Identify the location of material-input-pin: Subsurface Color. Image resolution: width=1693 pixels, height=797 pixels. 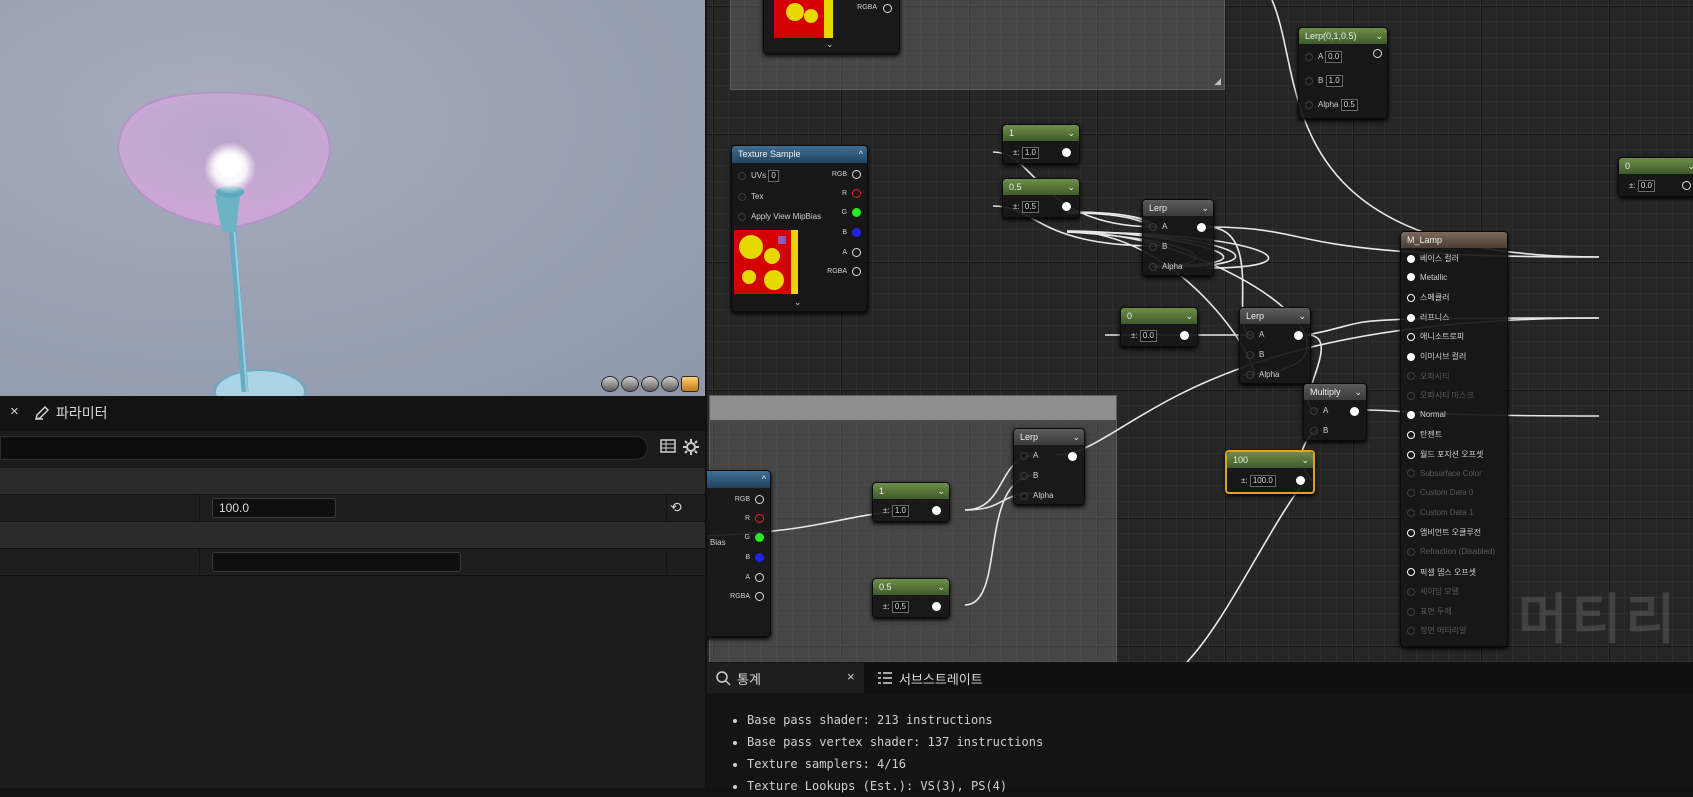
(1444, 473).